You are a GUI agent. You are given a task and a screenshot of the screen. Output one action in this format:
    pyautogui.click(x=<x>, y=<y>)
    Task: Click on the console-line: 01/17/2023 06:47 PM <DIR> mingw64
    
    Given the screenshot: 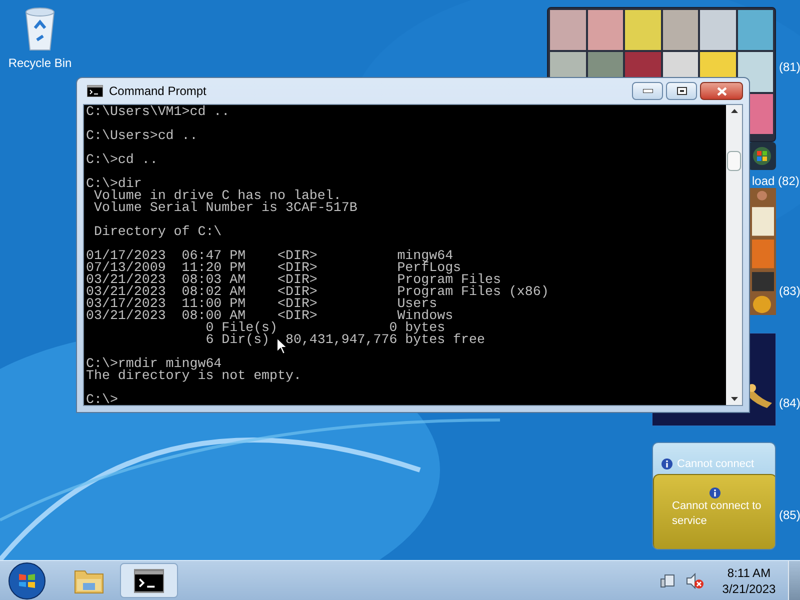 What is the action you would take?
    pyautogui.click(x=270, y=256)
    